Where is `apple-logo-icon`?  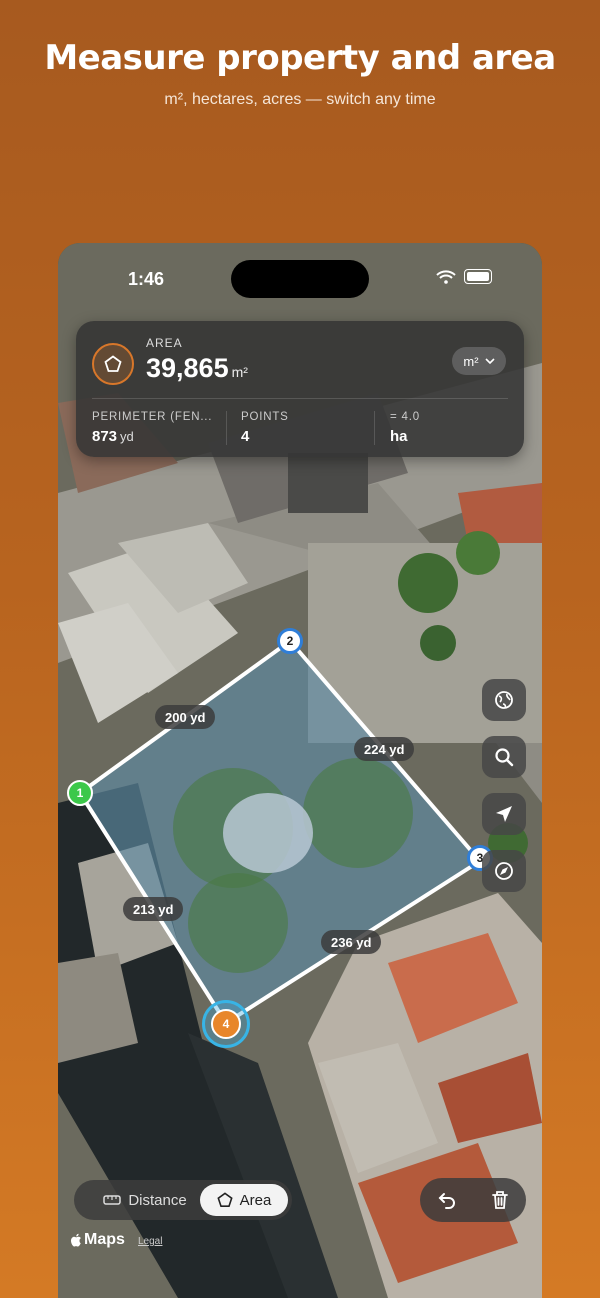
apple-logo-icon is located at coordinates (76, 1240).